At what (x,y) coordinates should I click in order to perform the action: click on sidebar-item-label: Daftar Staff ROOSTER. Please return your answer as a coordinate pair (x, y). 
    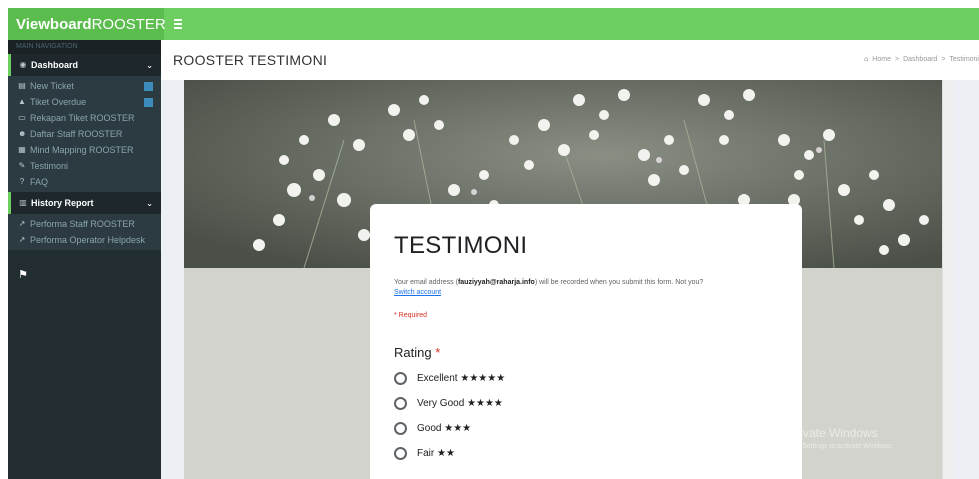
    Looking at the image, I should click on (76, 134).